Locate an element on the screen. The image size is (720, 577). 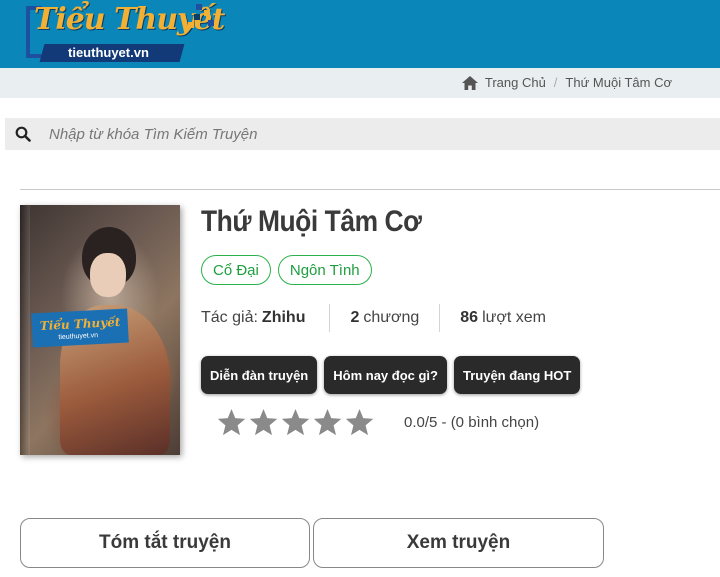
content-tabs: Tóm tắt truyện Xem truyện is located at coordinates (312, 543).